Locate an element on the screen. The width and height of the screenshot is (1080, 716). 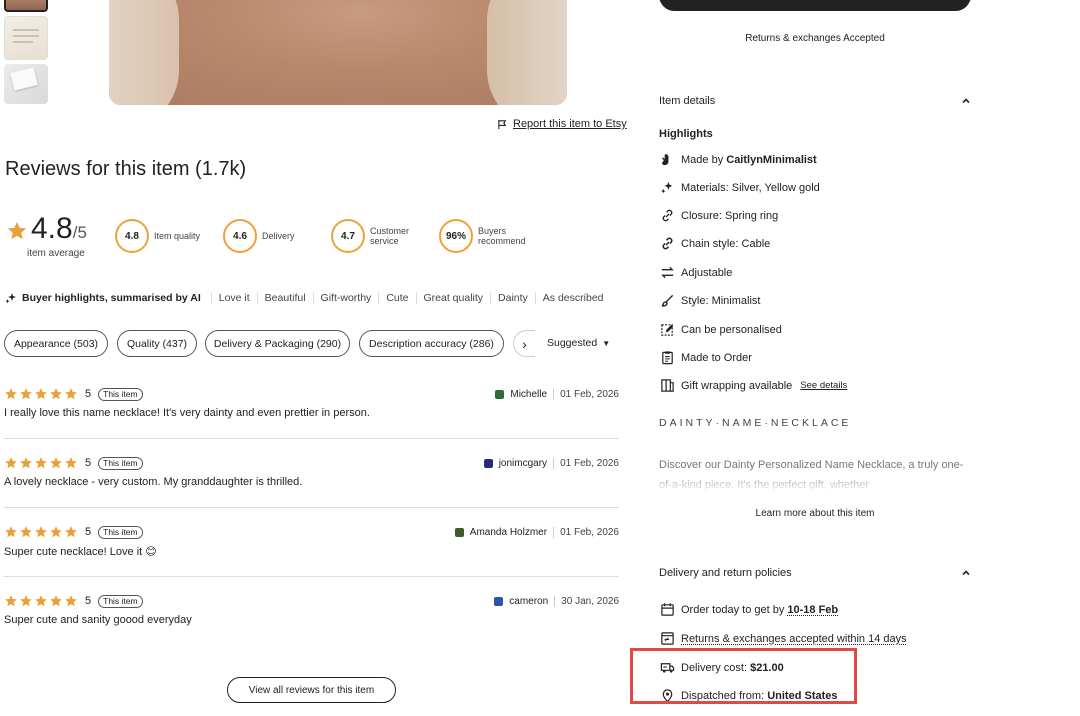
chevron-right-icon: › is located at coordinates (524, 343).